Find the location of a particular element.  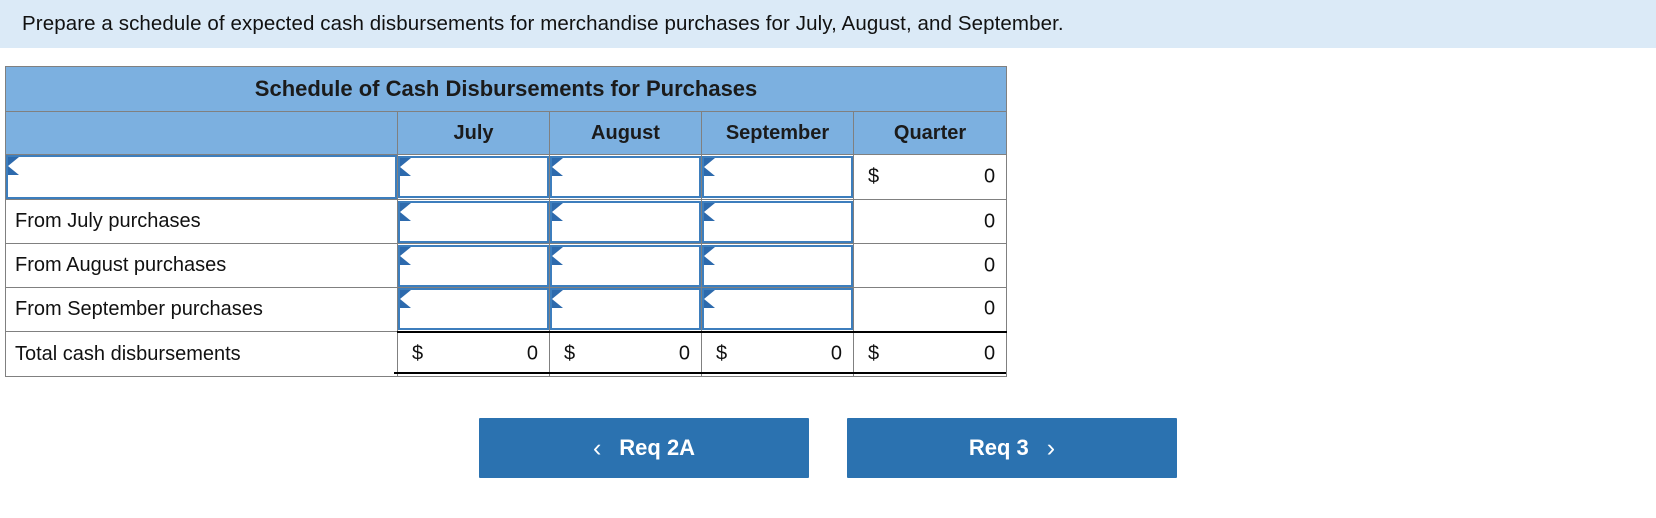

row-1-label: From July purchases is located at coordinates (108, 221).